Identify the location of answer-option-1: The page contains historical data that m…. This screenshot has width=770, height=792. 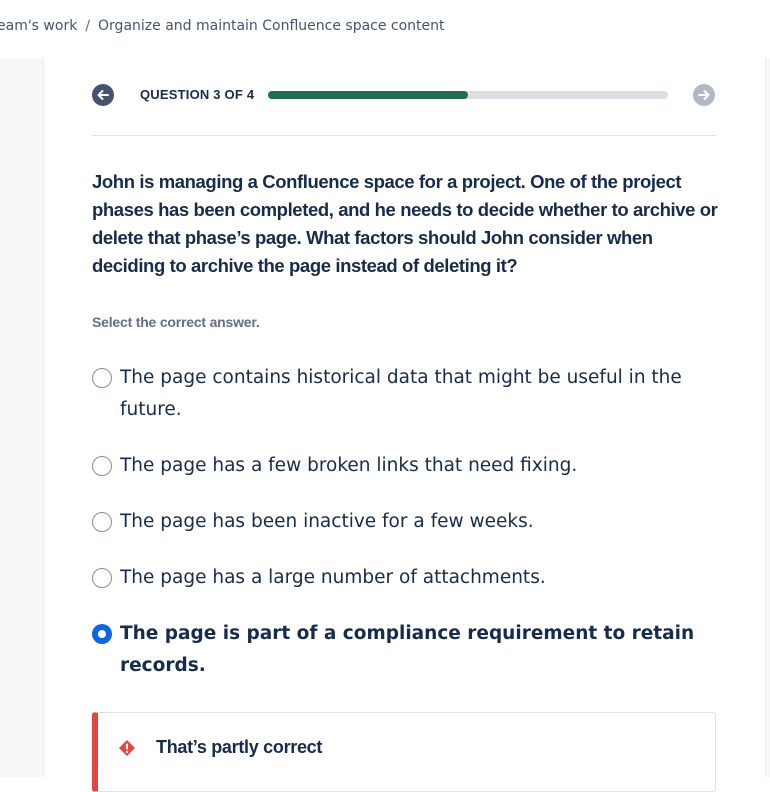
(407, 394).